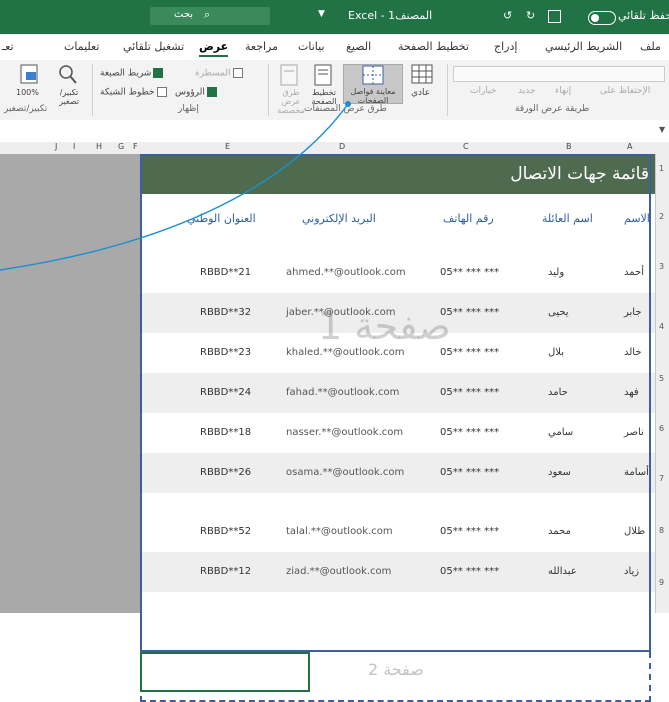 The width and height of the screenshot is (669, 702). Describe the element at coordinates (634, 432) in the screenshot. I see `table-cell-first: ناصر` at that location.